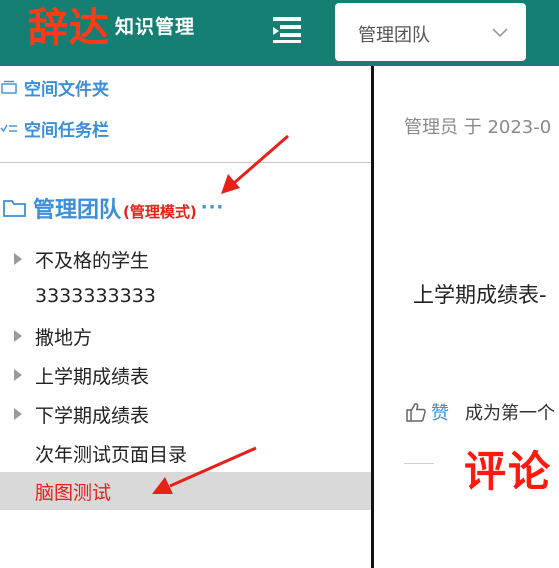 The image size is (559, 568). What do you see at coordinates (66, 89) in the screenshot?
I see `sidebar-link-label: 空间文件夹` at bounding box center [66, 89].